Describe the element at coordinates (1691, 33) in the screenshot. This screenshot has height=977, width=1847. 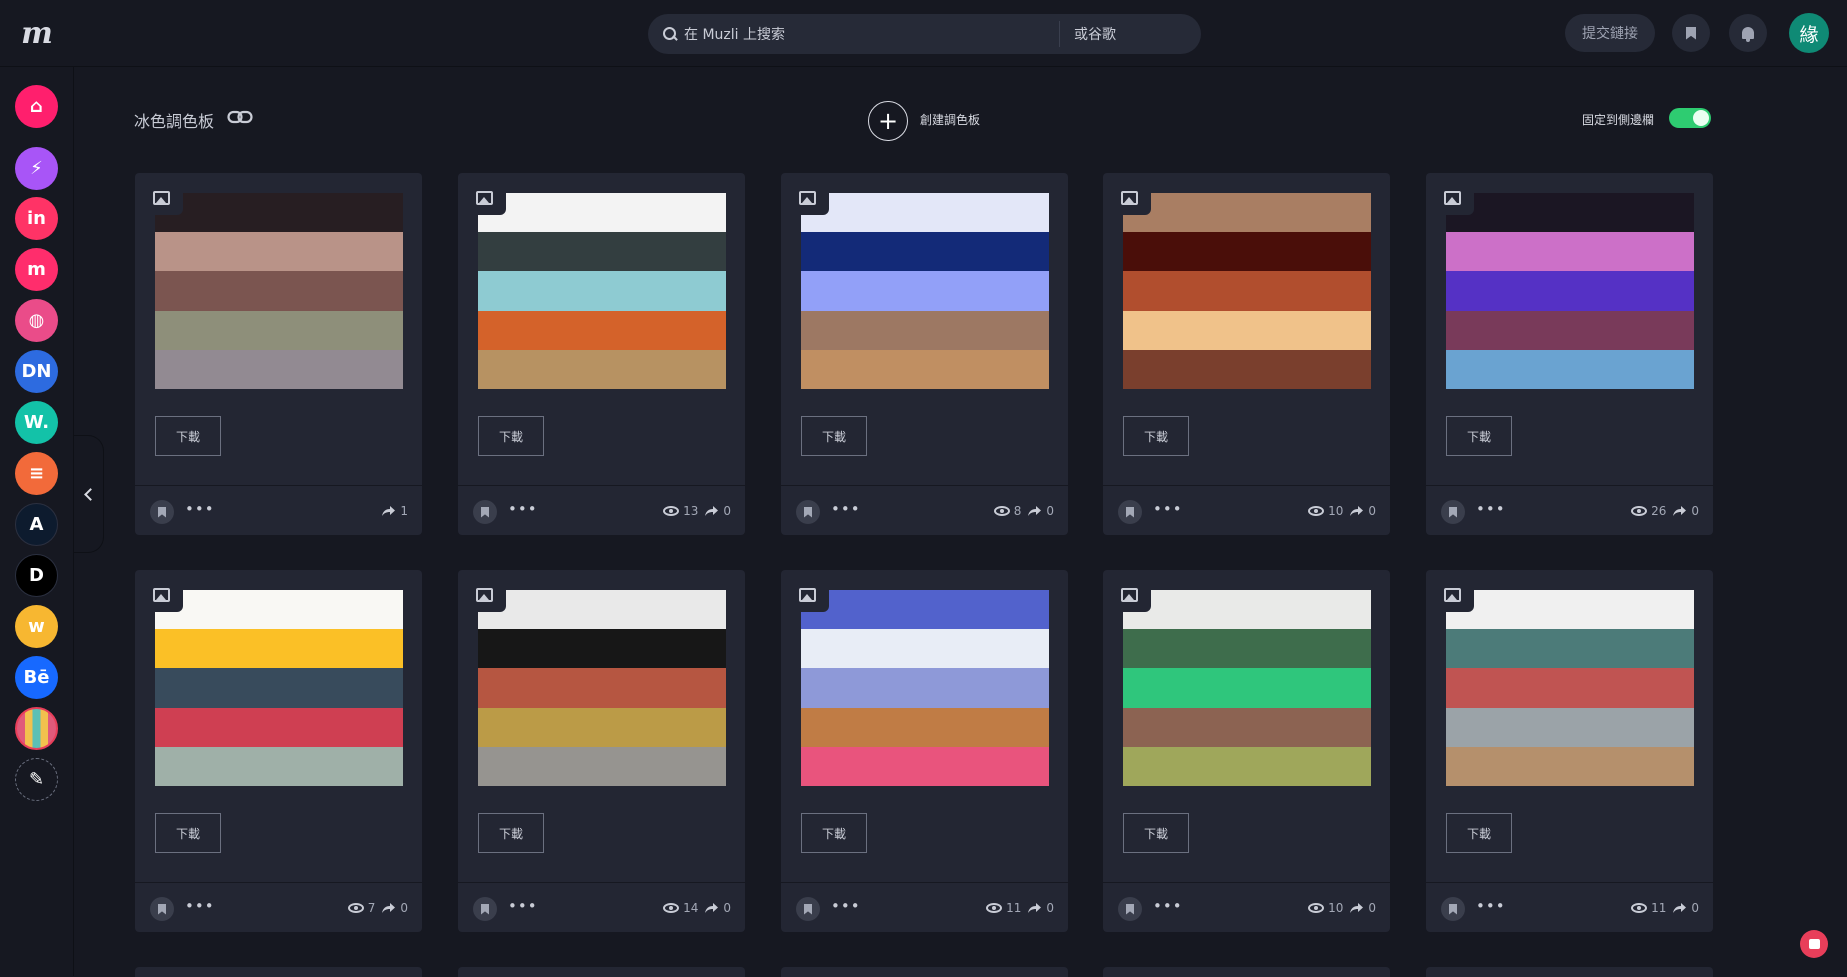
I see `bookmarks-button` at that location.